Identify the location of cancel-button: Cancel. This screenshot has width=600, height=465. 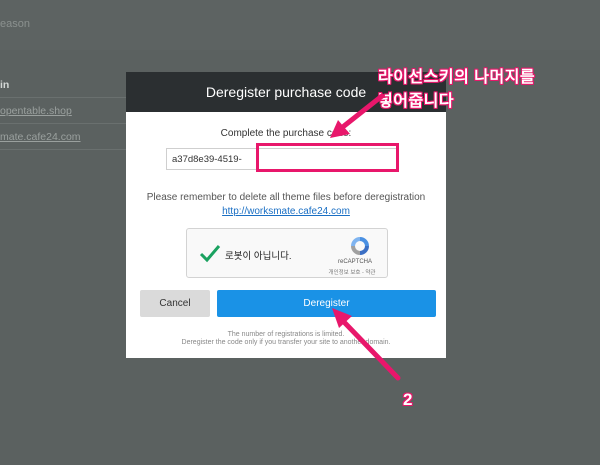
(175, 303).